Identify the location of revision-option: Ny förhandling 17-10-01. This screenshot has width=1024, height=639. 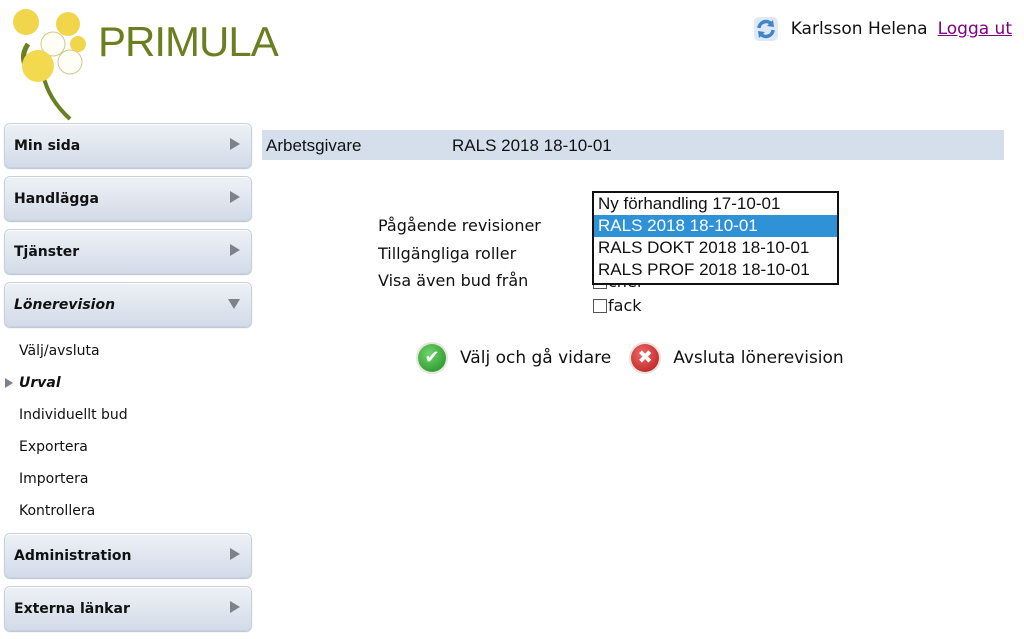
(715, 204).